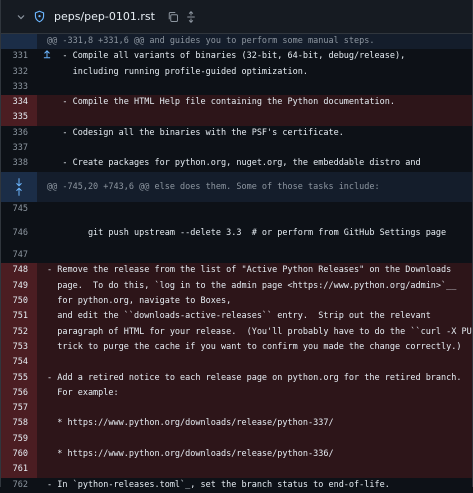 The height and width of the screenshot is (493, 473). What do you see at coordinates (191, 16) in the screenshot?
I see `expand-all-icon` at bounding box center [191, 16].